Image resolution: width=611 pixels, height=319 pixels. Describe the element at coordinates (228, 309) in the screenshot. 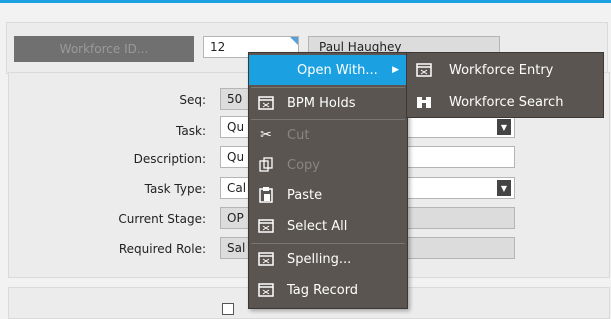

I see `checkbox` at that location.